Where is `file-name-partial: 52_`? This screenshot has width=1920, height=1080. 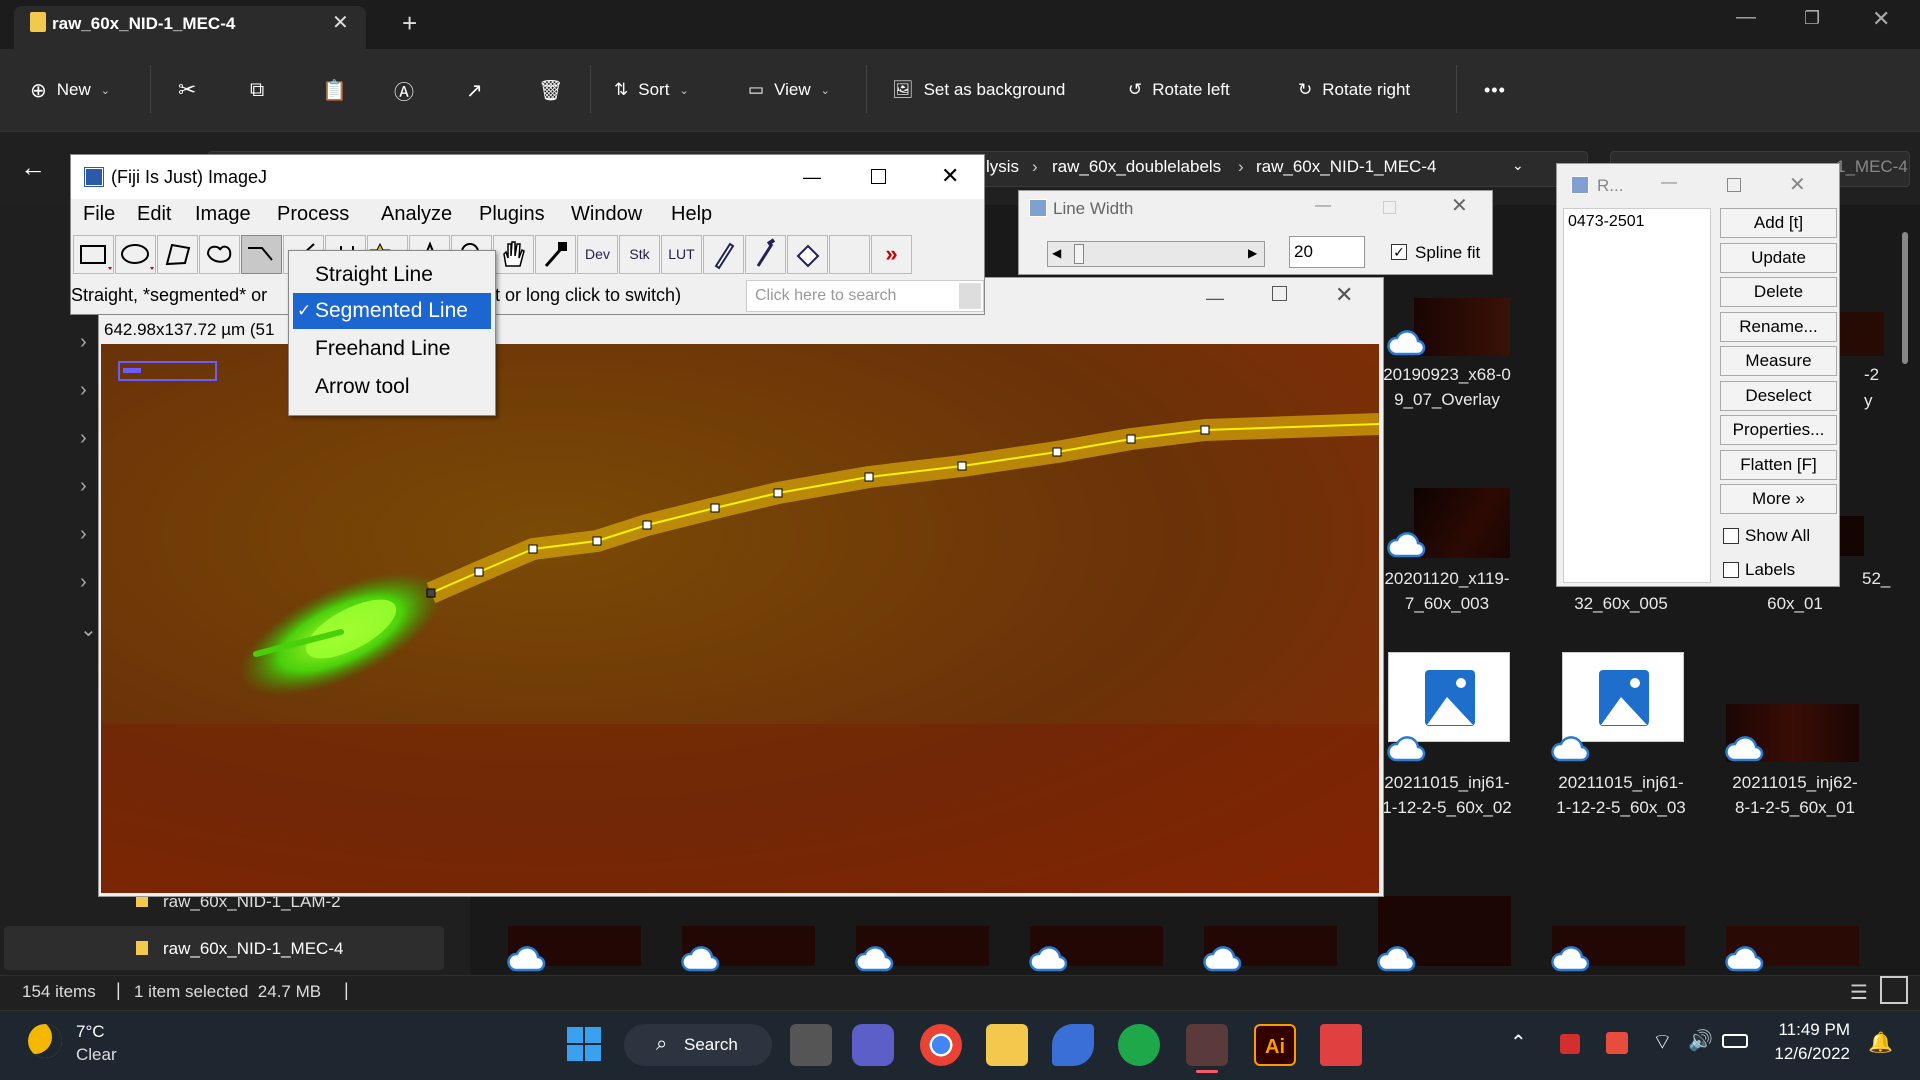 file-name-partial: 52_ is located at coordinates (1882, 578).